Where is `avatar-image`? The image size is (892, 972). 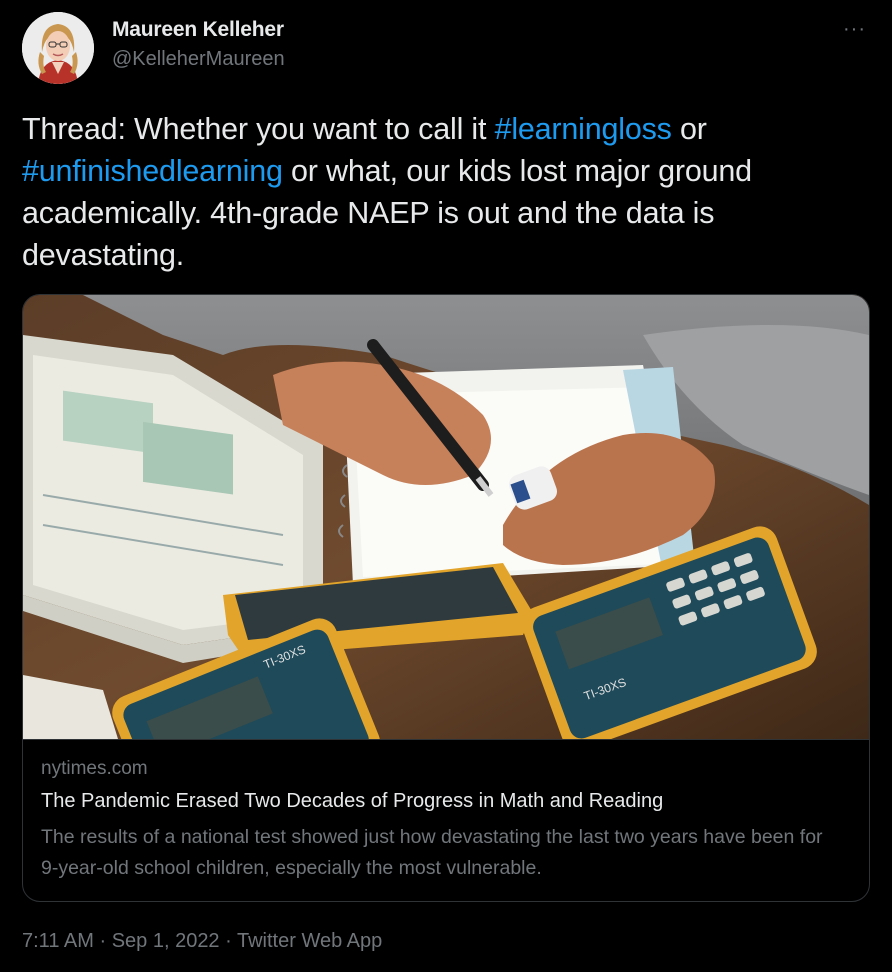 avatar-image is located at coordinates (58, 48).